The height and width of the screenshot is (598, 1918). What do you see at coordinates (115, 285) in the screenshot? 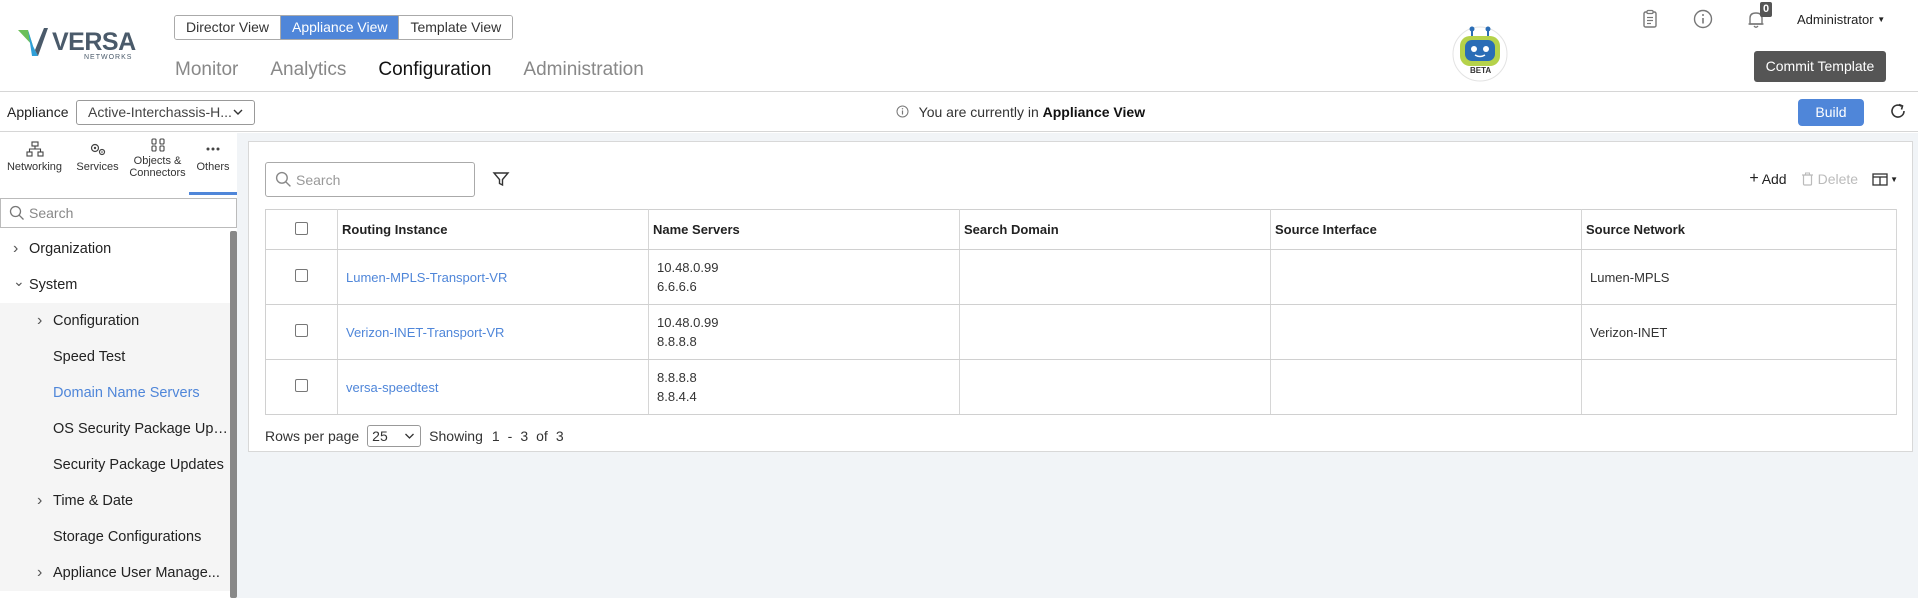
I see `sidebar-item-system: ⌄ System` at bounding box center [115, 285].